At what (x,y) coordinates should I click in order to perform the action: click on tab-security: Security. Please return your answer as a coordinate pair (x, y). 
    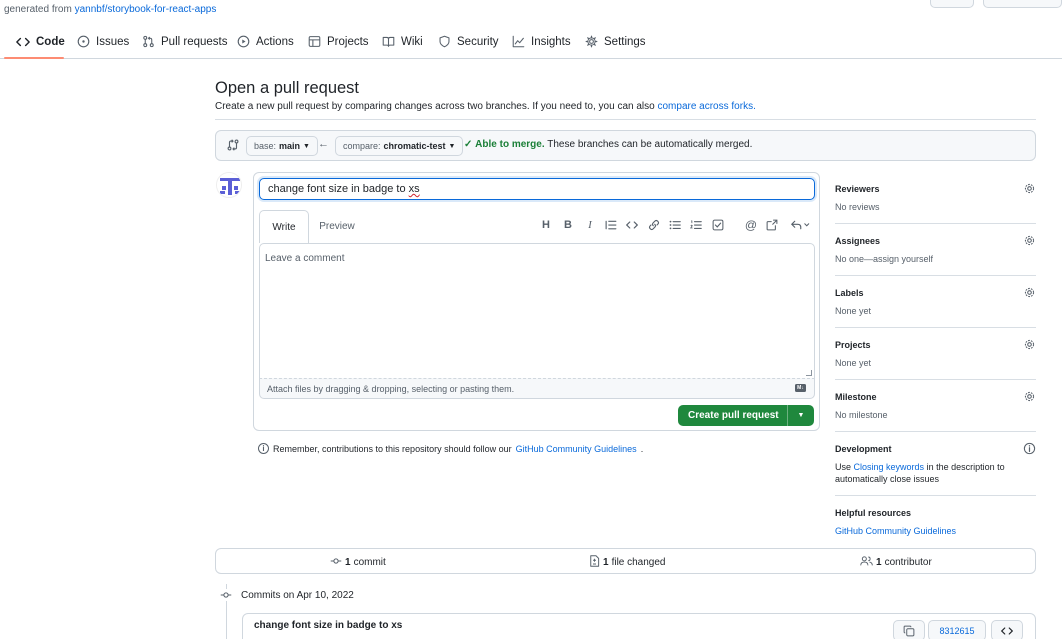
    Looking at the image, I should click on (468, 41).